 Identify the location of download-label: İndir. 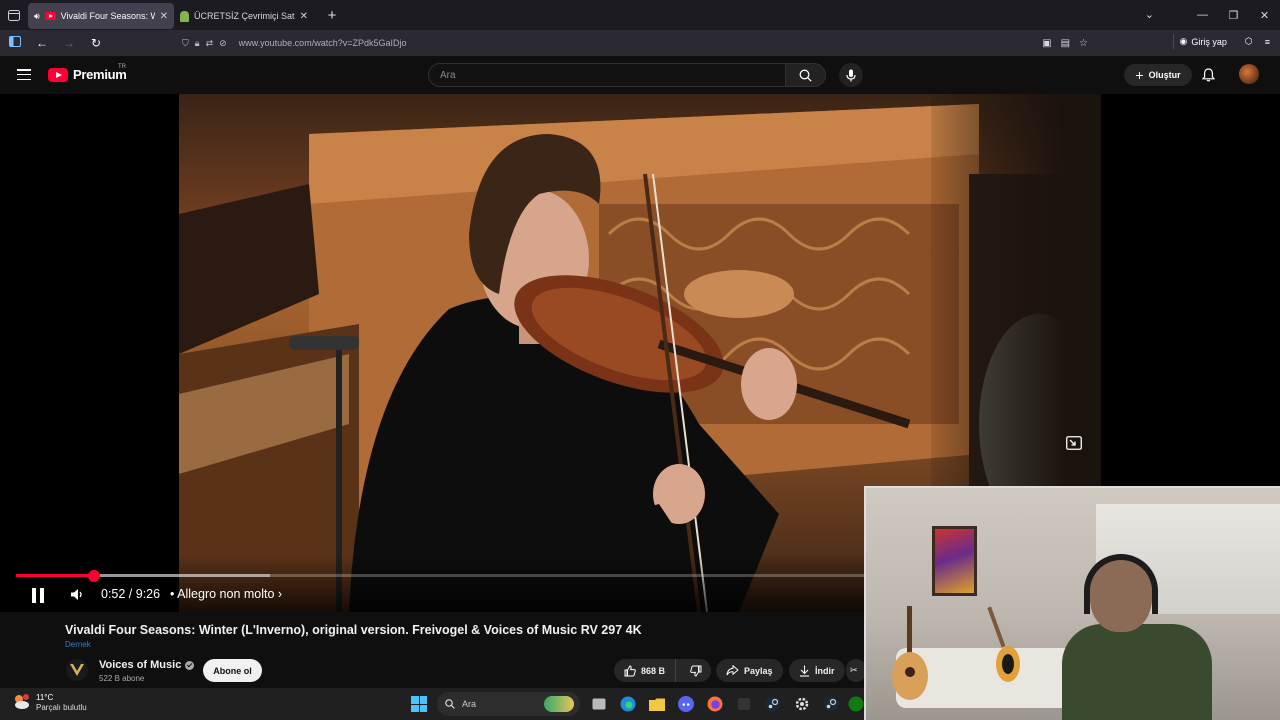
(825, 670).